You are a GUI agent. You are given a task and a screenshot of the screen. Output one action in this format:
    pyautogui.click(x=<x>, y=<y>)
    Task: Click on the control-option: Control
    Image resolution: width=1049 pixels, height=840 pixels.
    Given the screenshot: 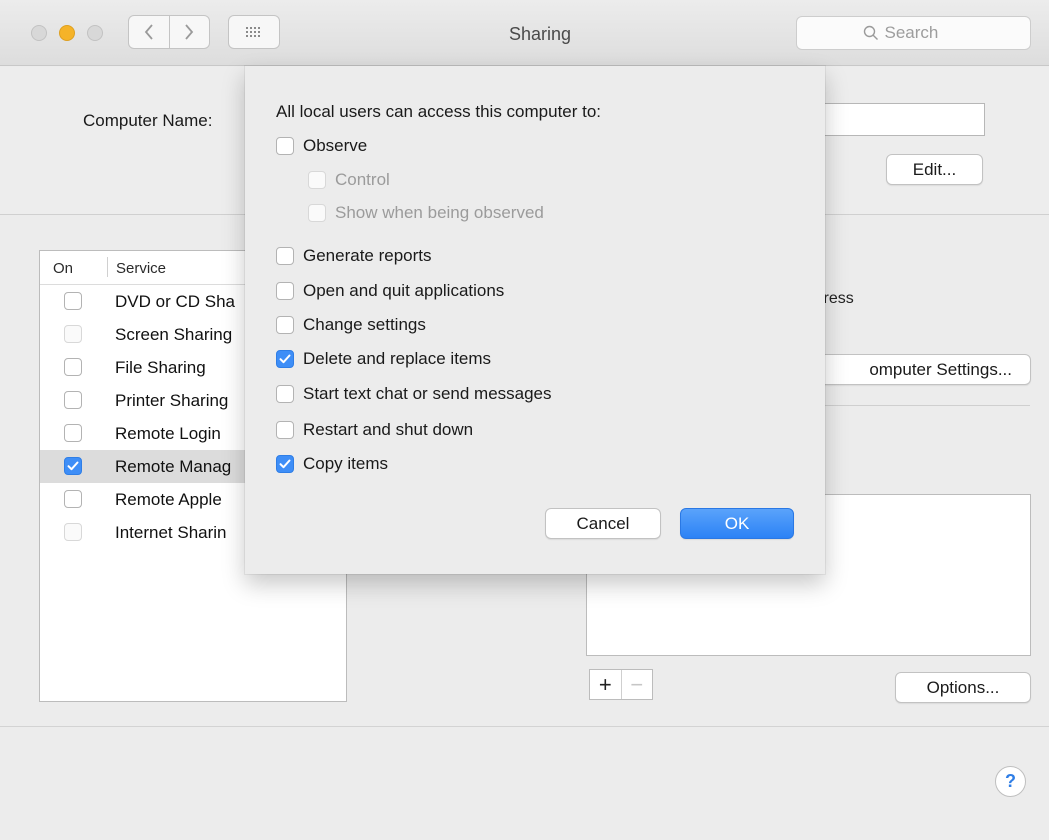 What is the action you would take?
    pyautogui.click(x=349, y=180)
    